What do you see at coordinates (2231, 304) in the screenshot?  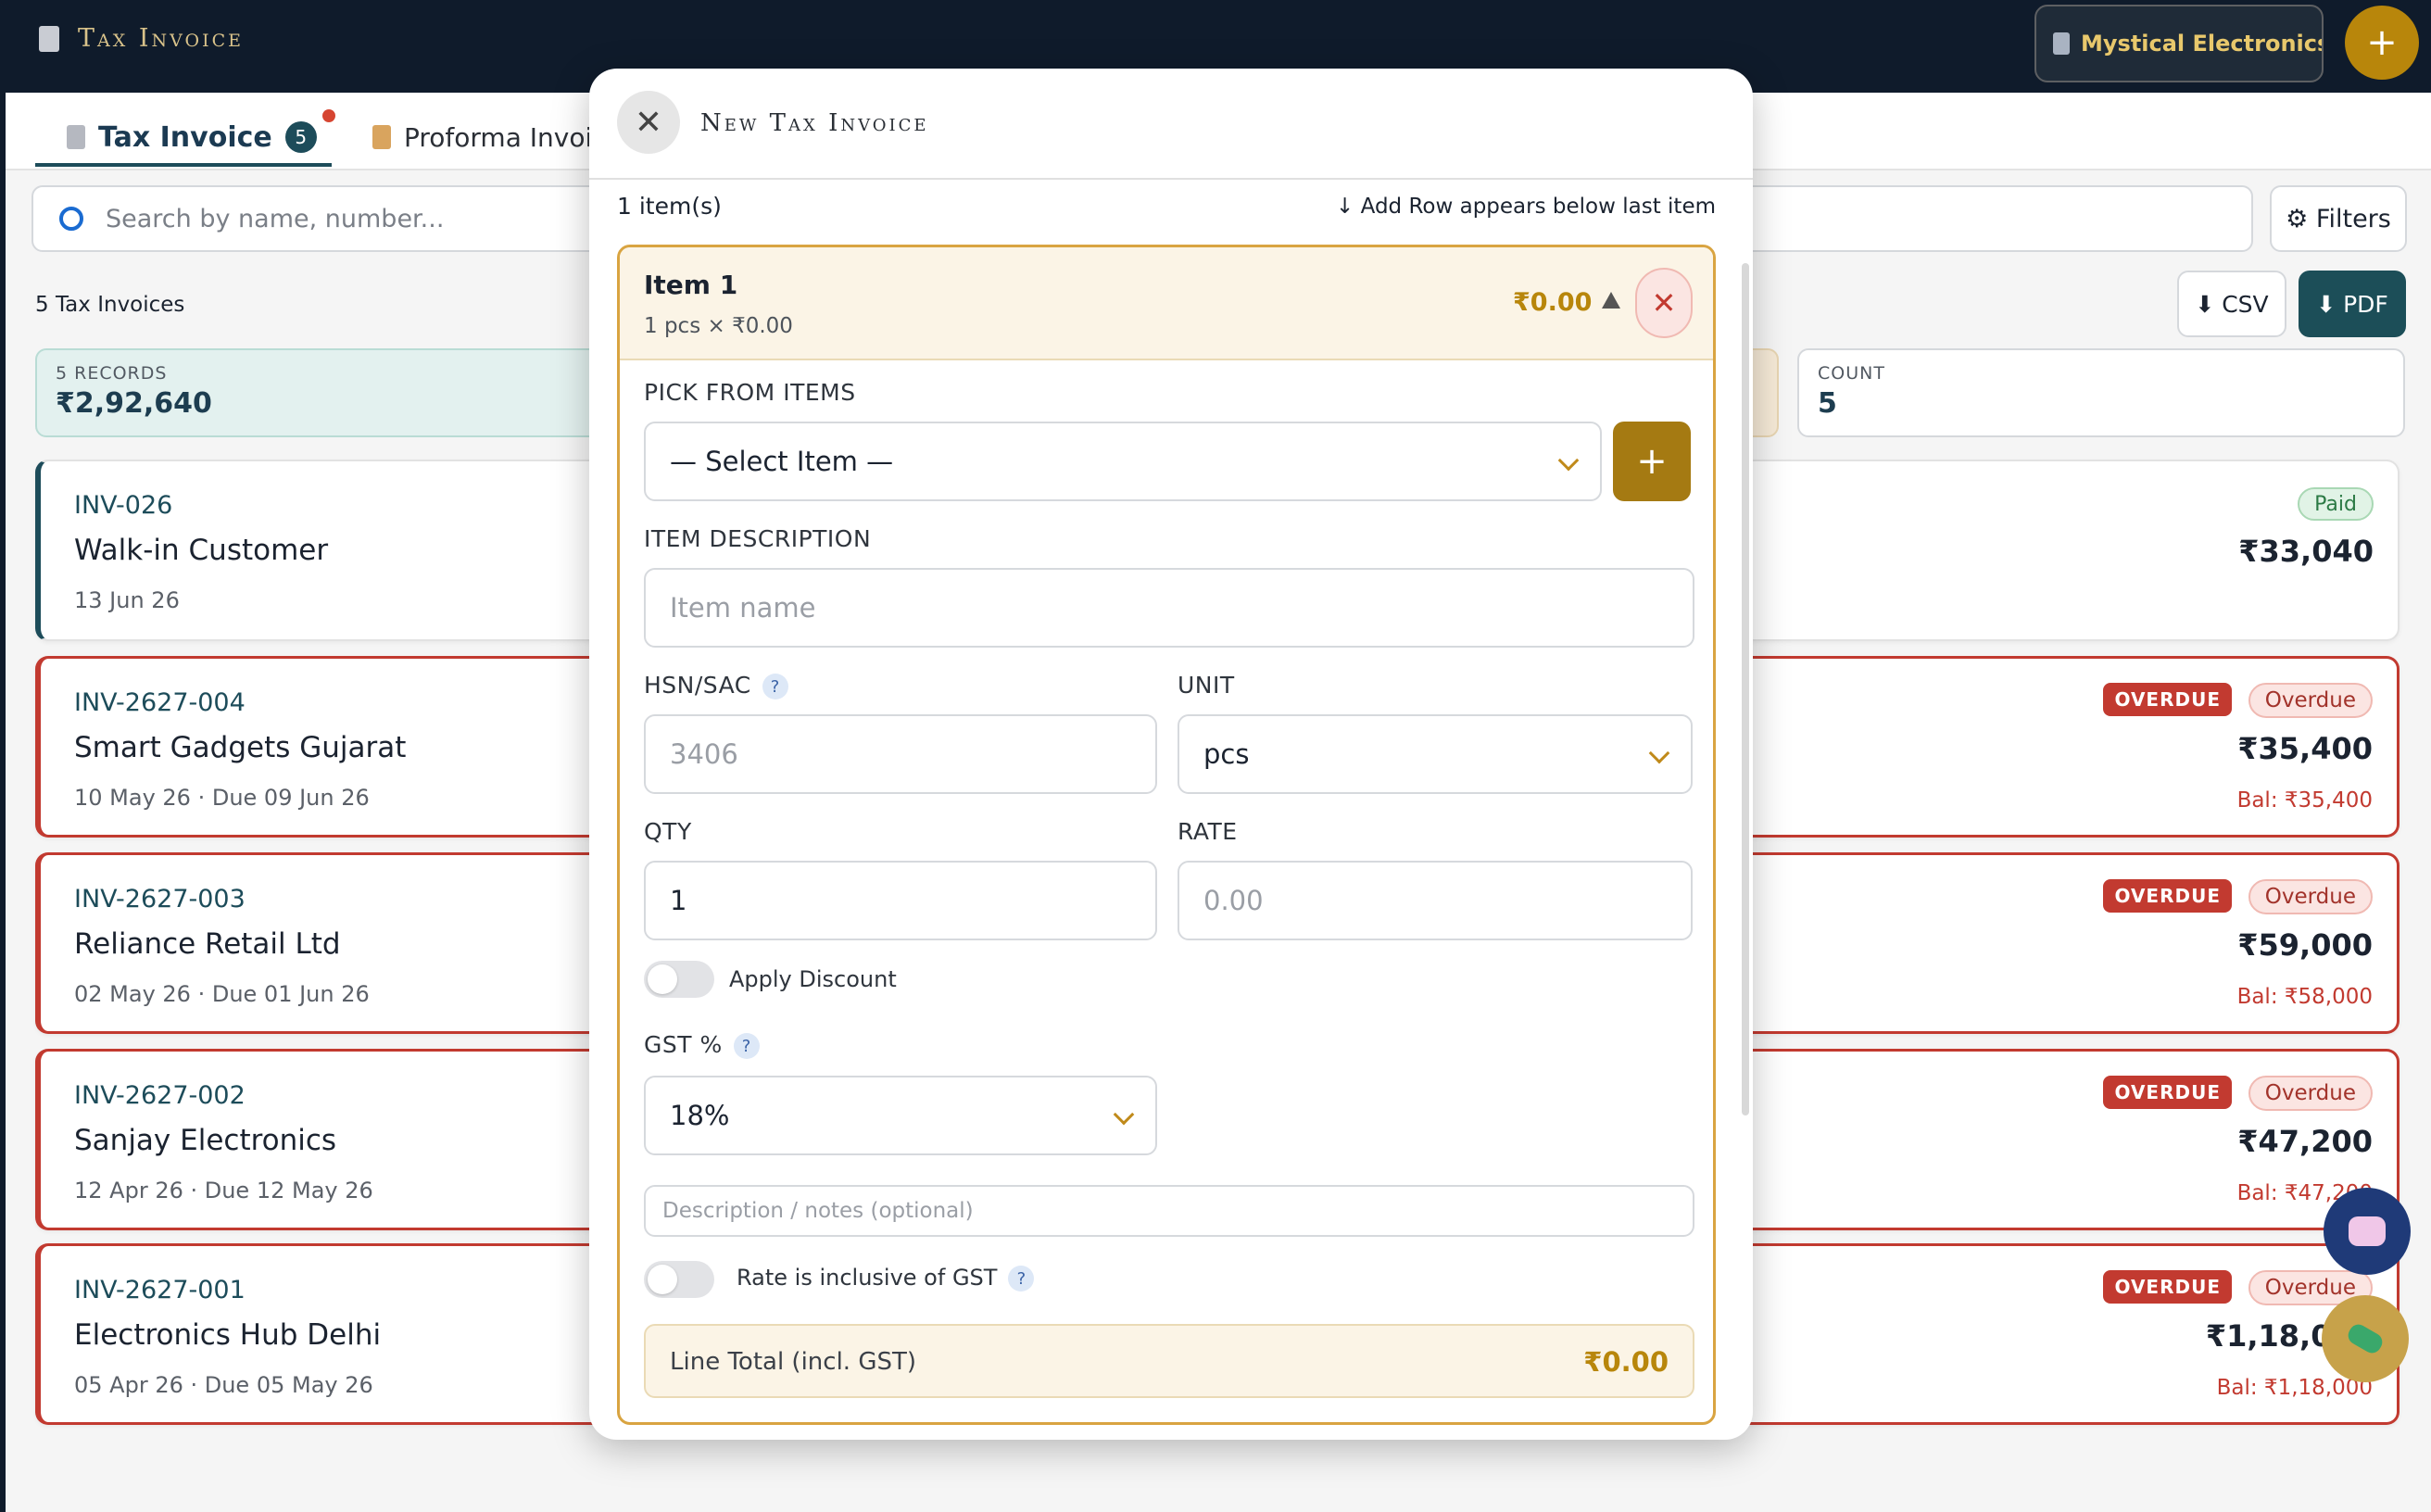 I see `export-csv-button: ⬇ CSV` at bounding box center [2231, 304].